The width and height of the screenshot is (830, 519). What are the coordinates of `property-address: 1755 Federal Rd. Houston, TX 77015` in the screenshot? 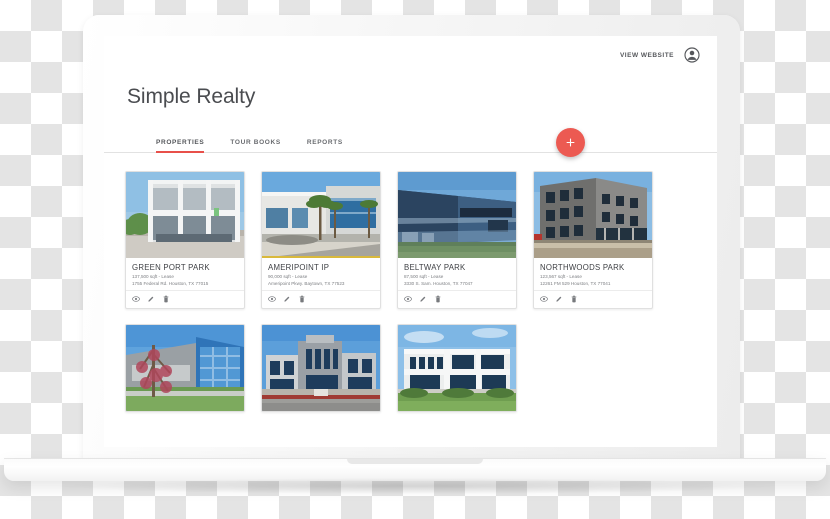 It's located at (170, 283).